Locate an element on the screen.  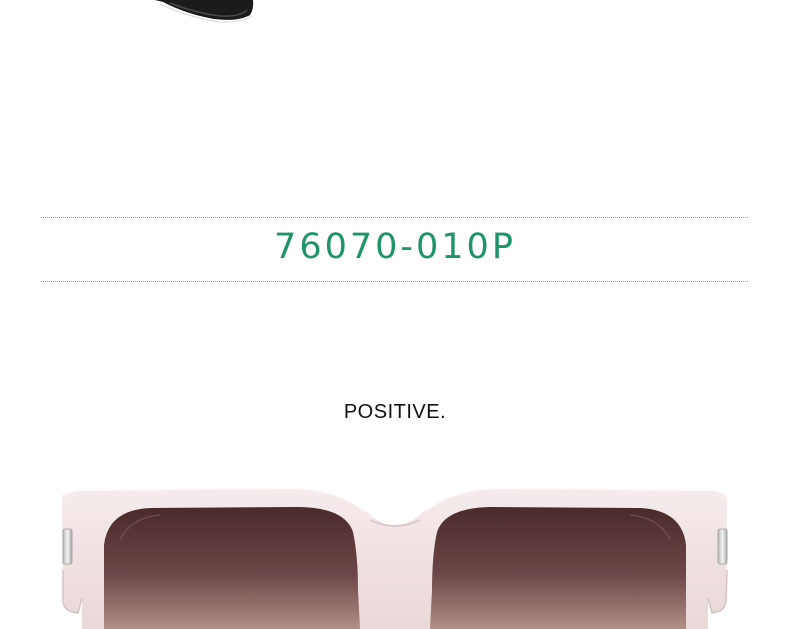
black-frame-edge is located at coordinates (204, 10).